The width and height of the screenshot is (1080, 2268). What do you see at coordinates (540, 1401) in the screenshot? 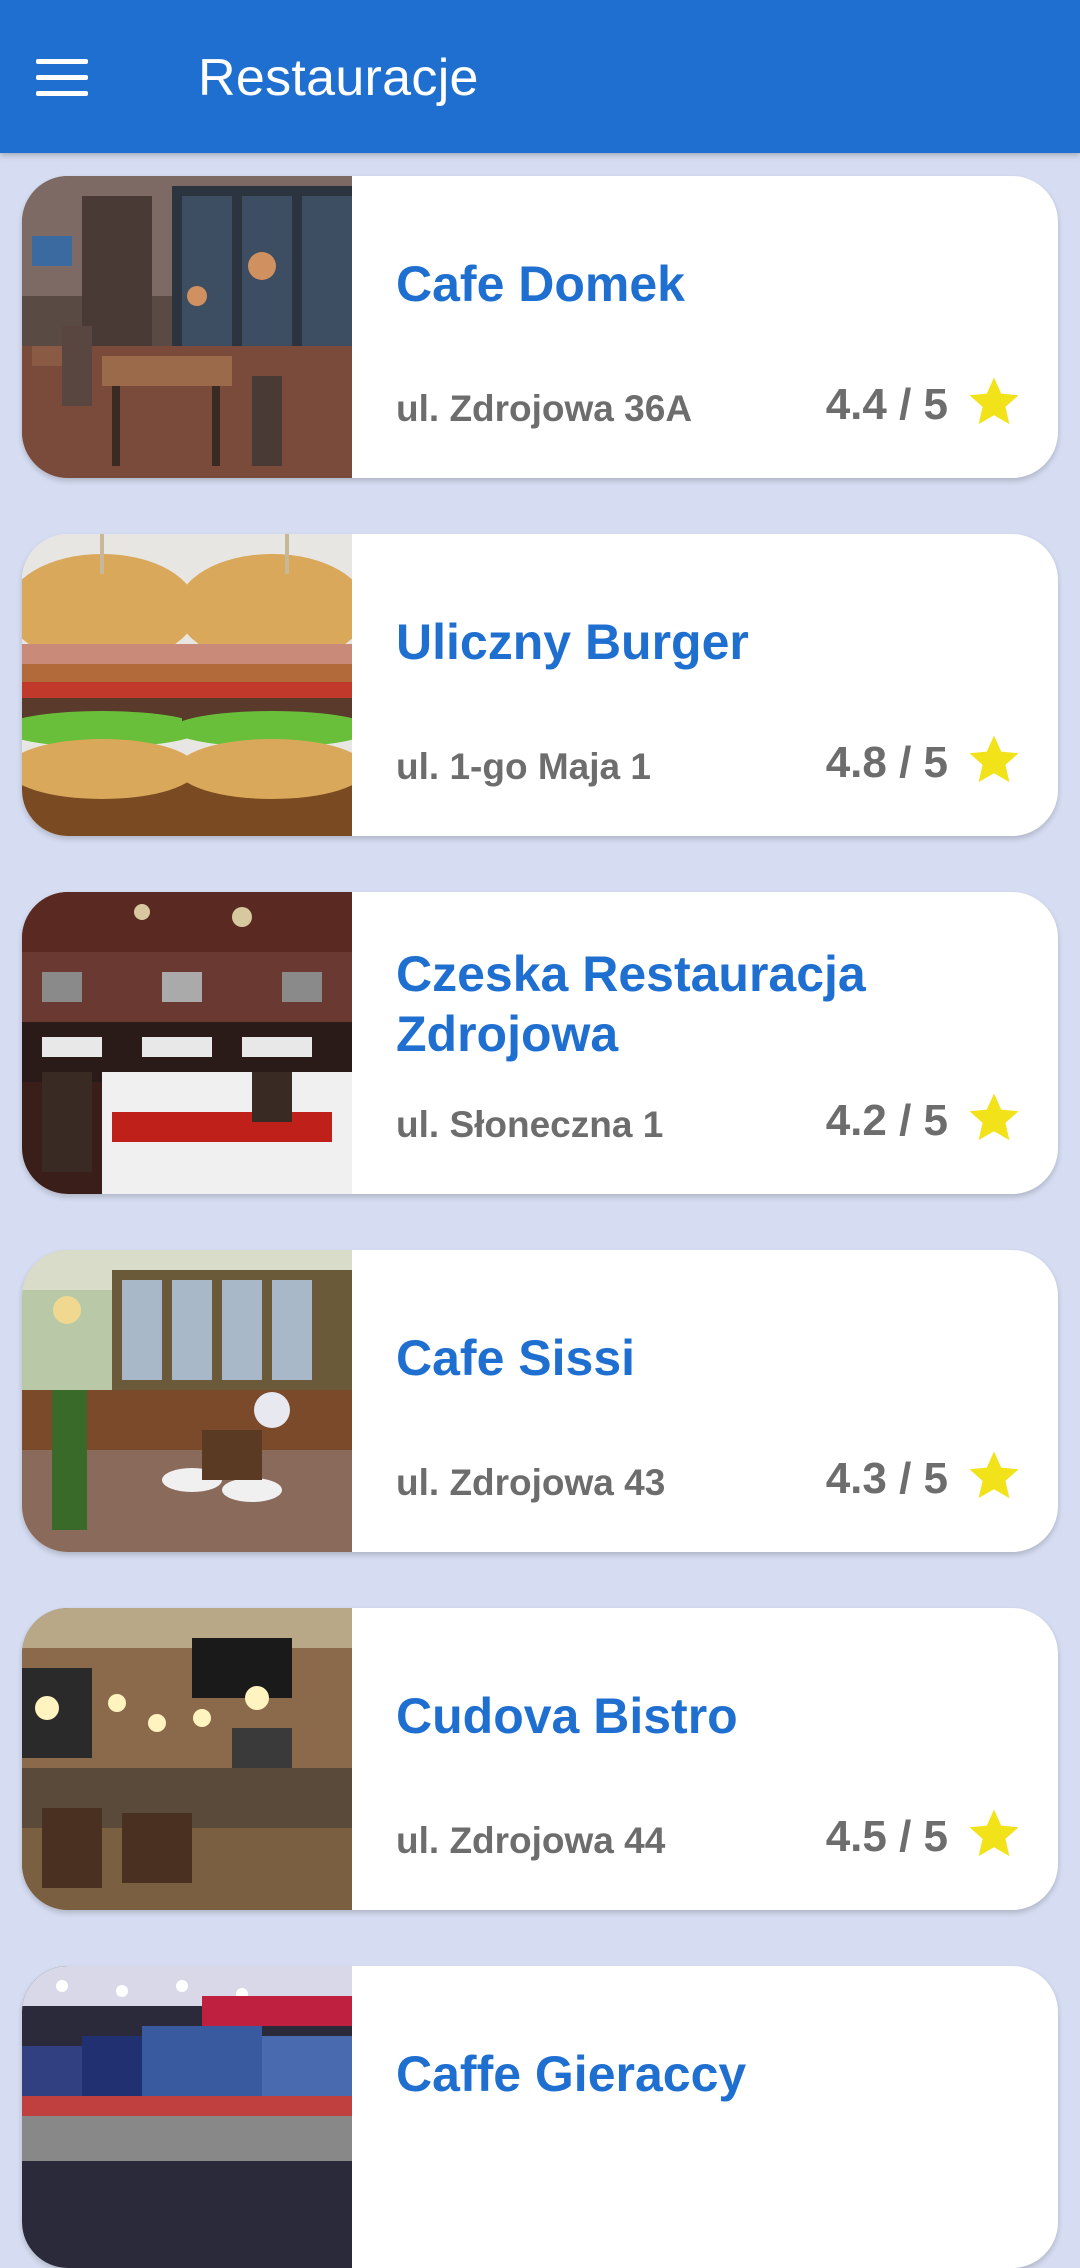
I see `restaurant-card-cafe-sissi: Cafe Sissi ul. Zdrojowa 43 4.3 / 5` at bounding box center [540, 1401].